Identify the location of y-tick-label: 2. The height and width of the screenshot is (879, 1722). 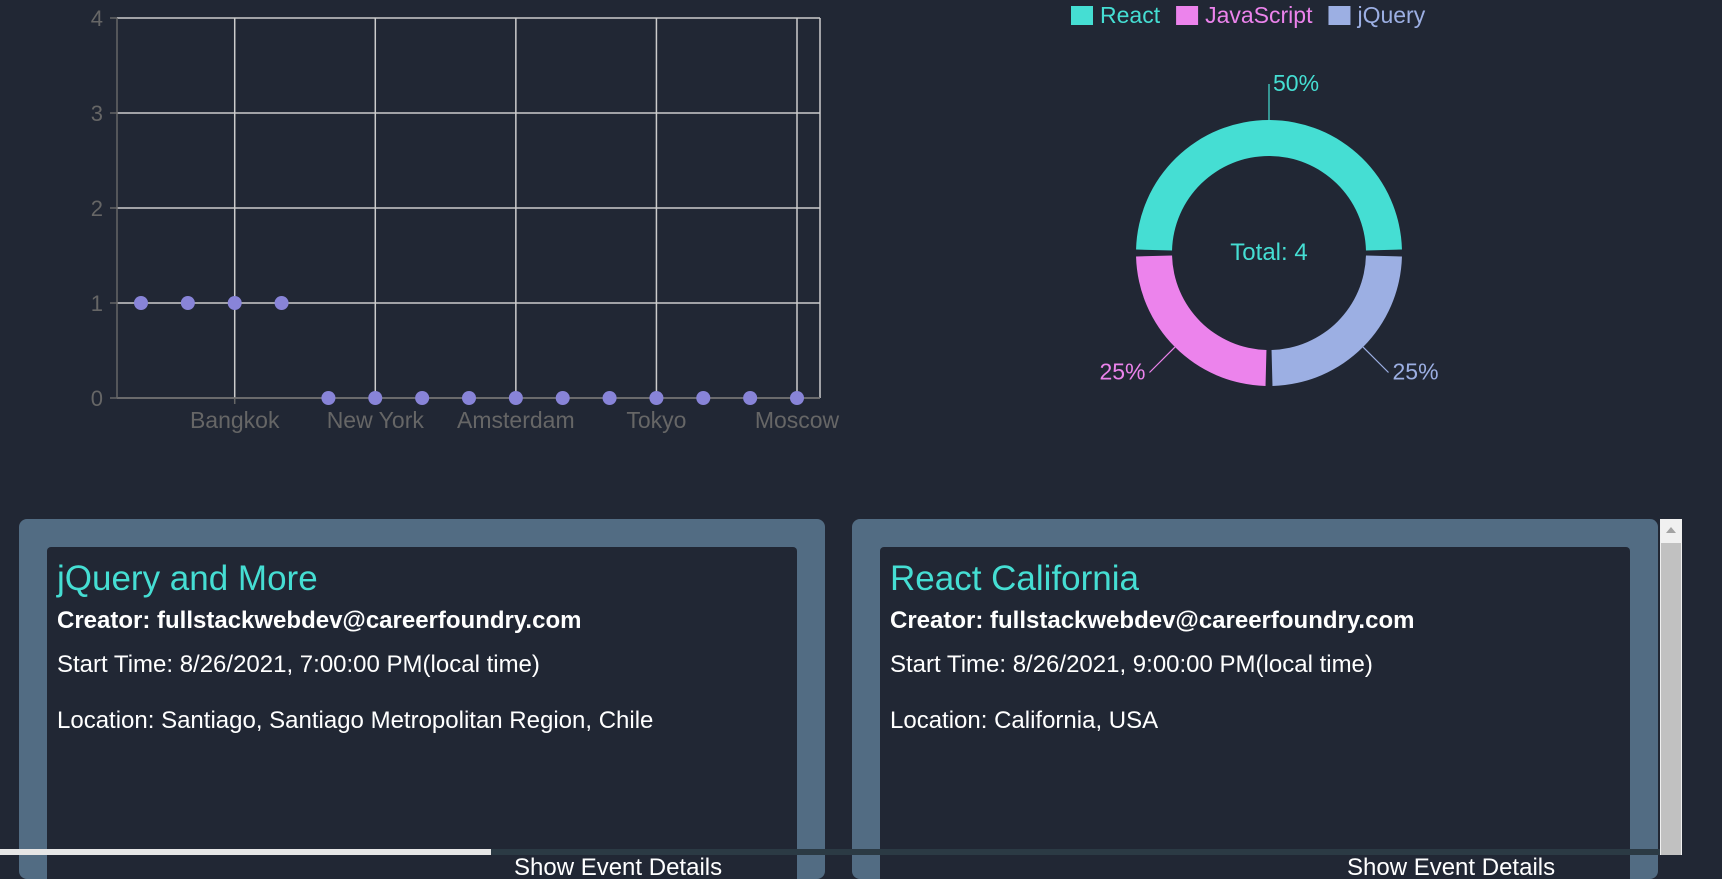
(97, 208).